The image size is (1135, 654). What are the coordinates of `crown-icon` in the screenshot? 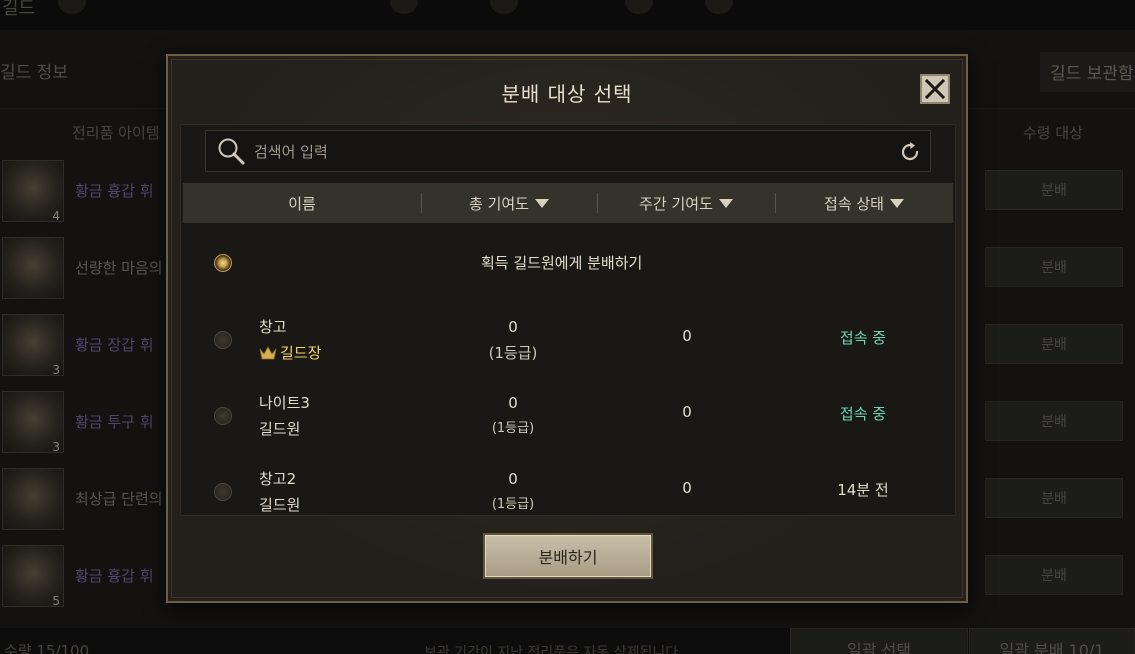 It's located at (268, 353).